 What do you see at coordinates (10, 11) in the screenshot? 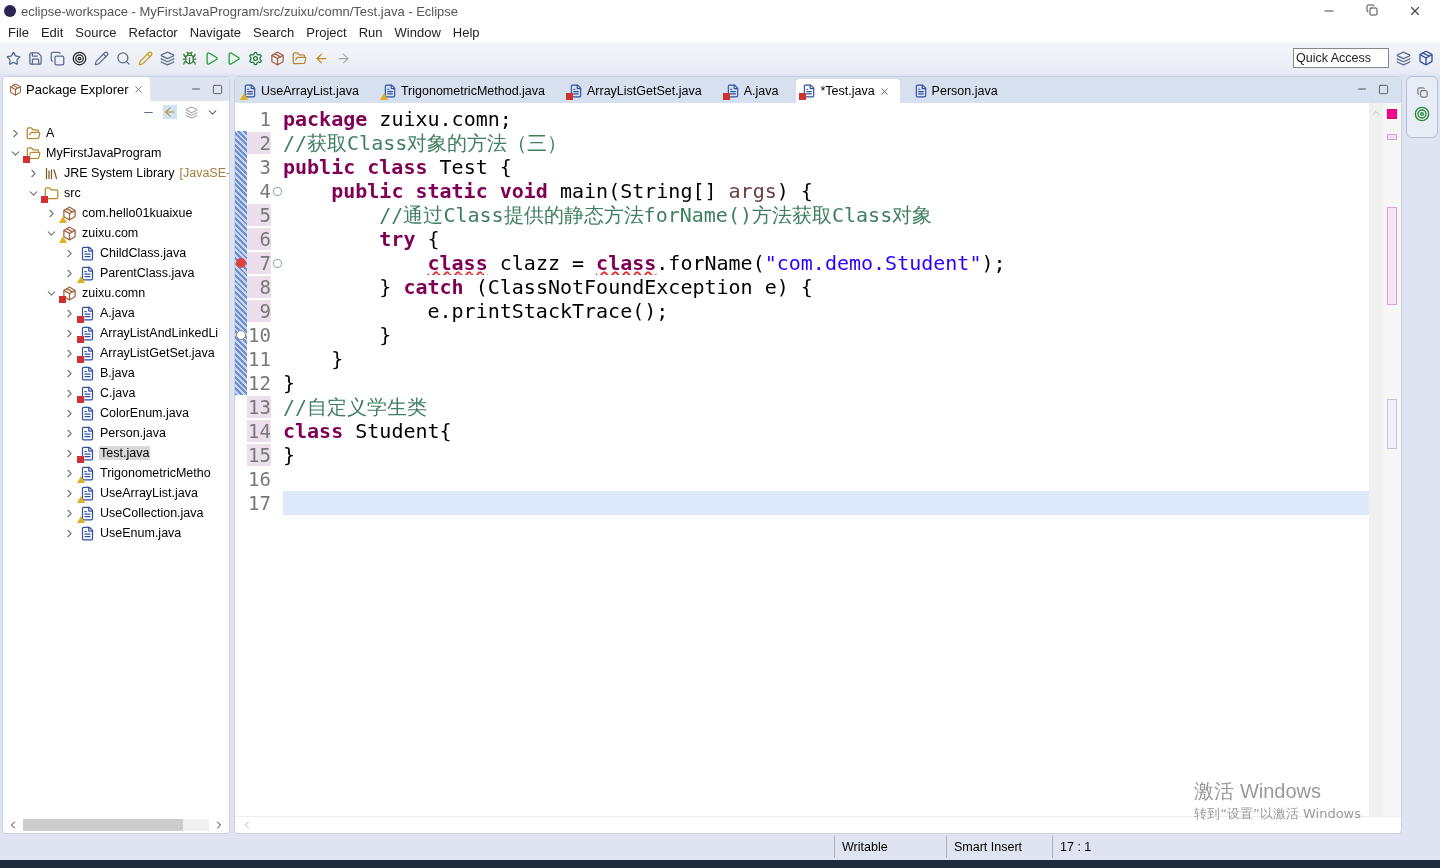
I see `eclipse-logo-icon` at bounding box center [10, 11].